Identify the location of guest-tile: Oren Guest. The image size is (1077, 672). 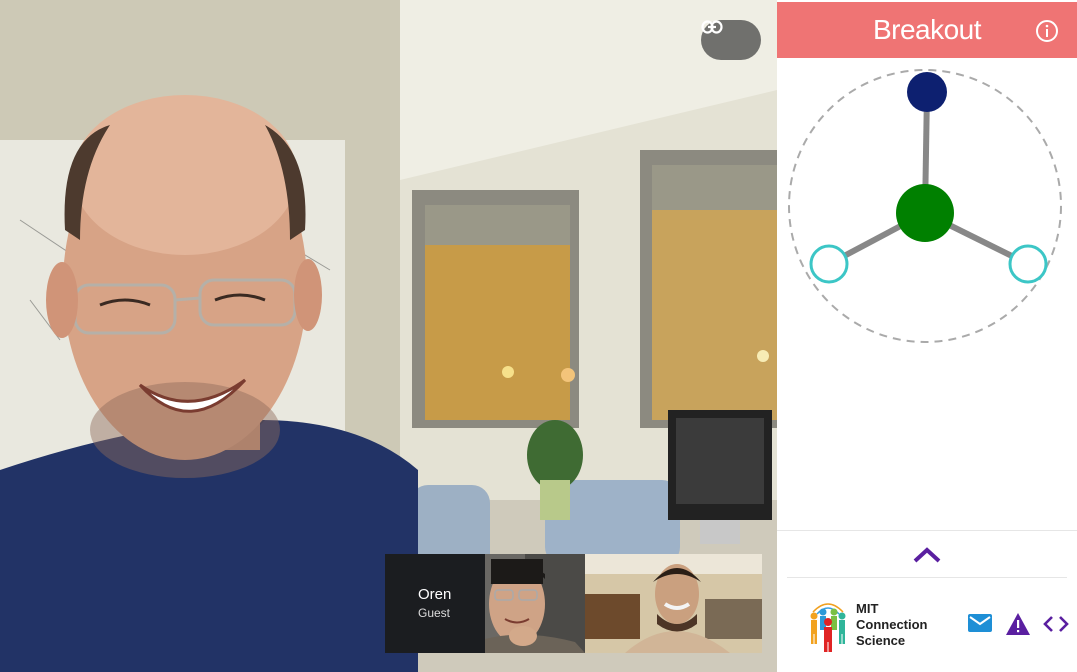
(435, 603).